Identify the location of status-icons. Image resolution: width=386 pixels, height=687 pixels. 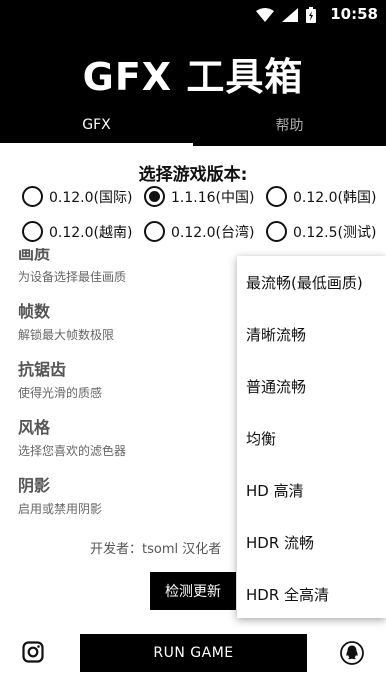
(286, 15).